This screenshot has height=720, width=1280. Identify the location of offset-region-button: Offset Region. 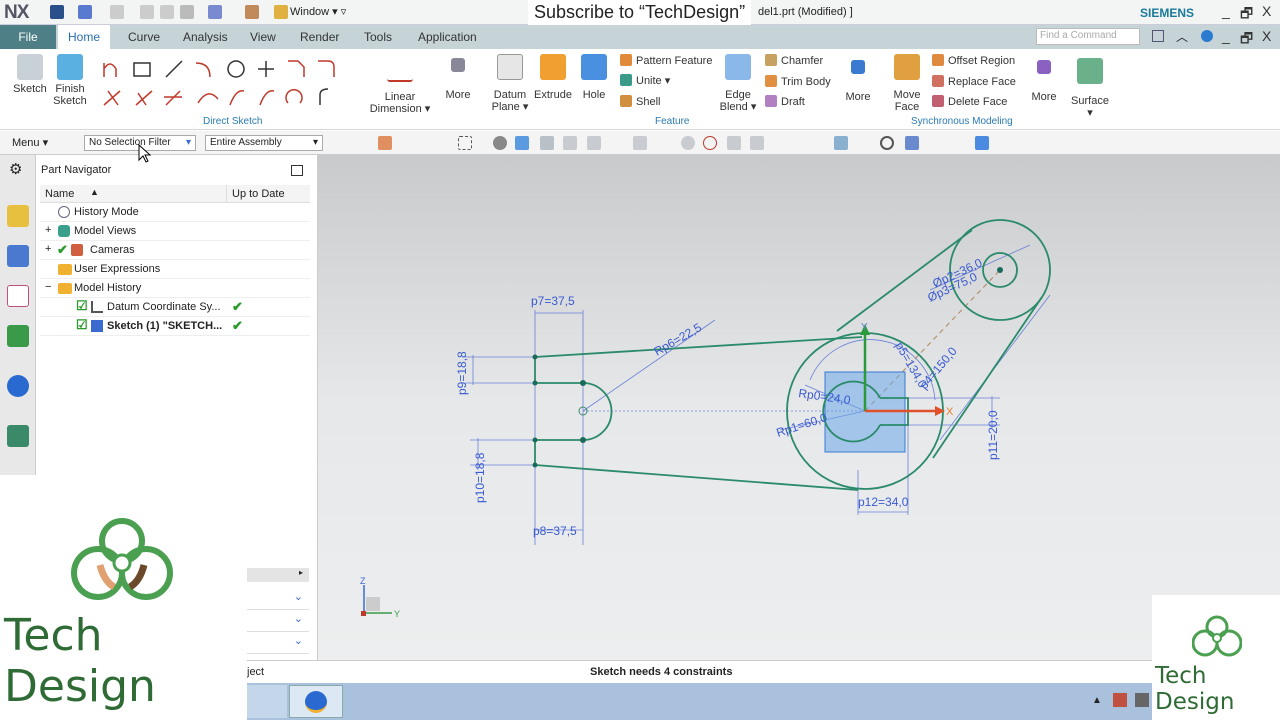
(973, 60).